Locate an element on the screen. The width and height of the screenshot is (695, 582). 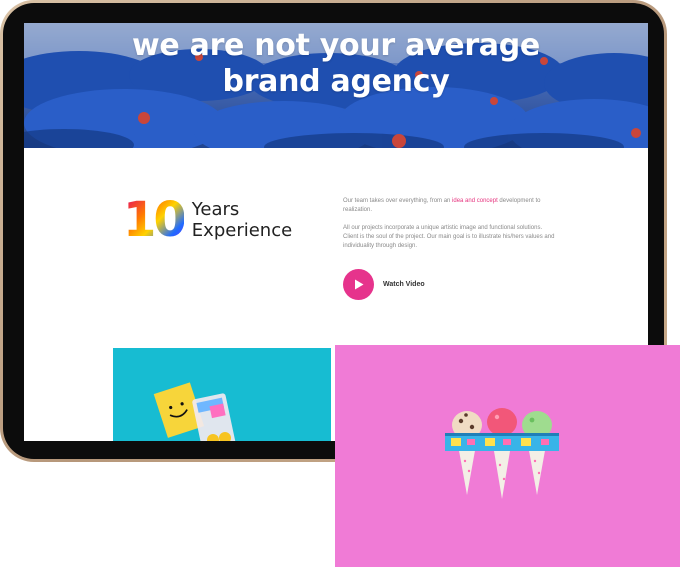
years-number: 10 is located at coordinates (155, 220).